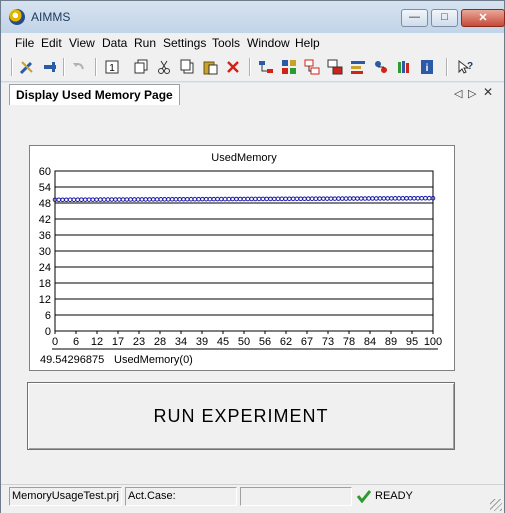 The height and width of the screenshot is (513, 505). What do you see at coordinates (45, 284) in the screenshot?
I see `y-tick-label: 18` at bounding box center [45, 284].